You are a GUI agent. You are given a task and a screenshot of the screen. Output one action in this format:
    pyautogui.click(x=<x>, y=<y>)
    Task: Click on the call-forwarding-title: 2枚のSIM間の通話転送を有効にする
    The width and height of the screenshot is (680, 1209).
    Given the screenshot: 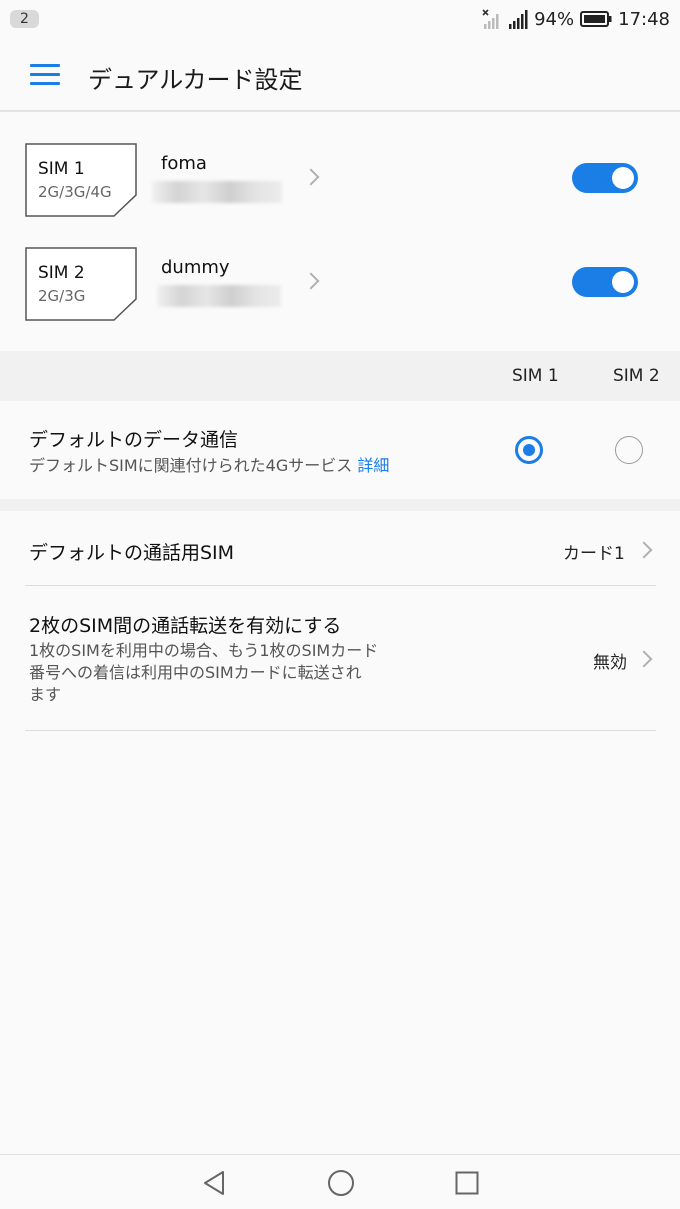 What is the action you would take?
    pyautogui.click(x=185, y=626)
    